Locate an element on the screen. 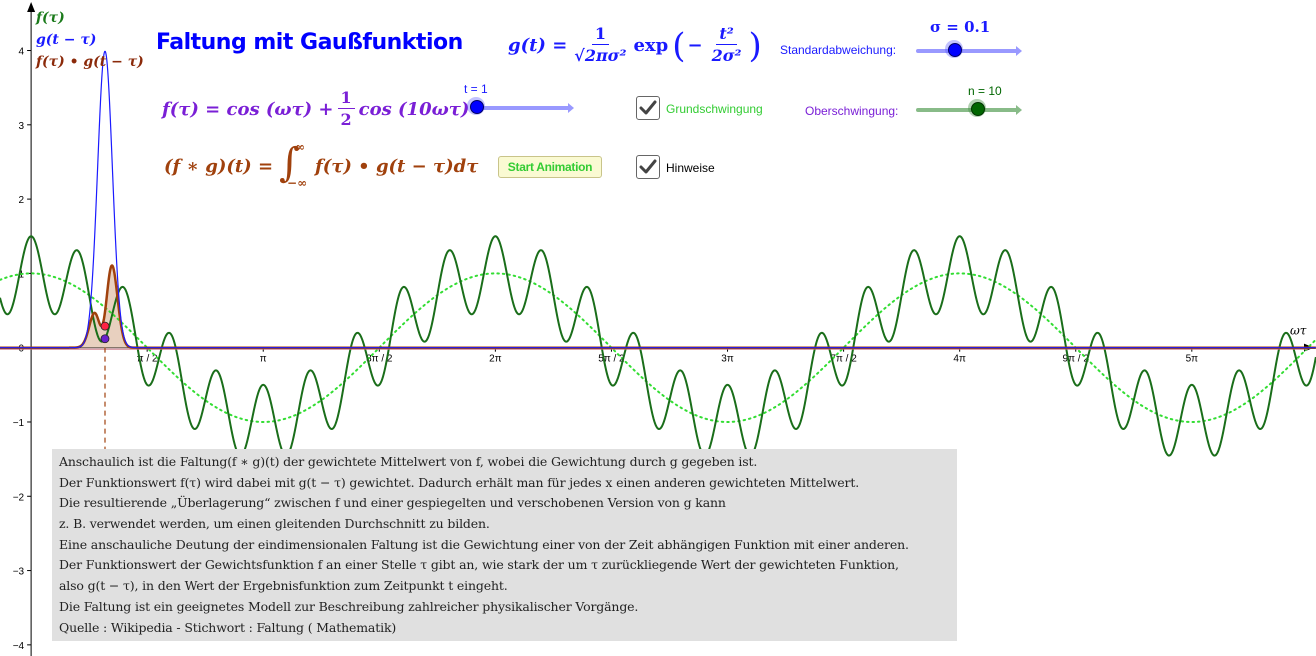 The width and height of the screenshot is (1316, 656). formula-gauss-inner-den: 2σ² is located at coordinates (726, 55).